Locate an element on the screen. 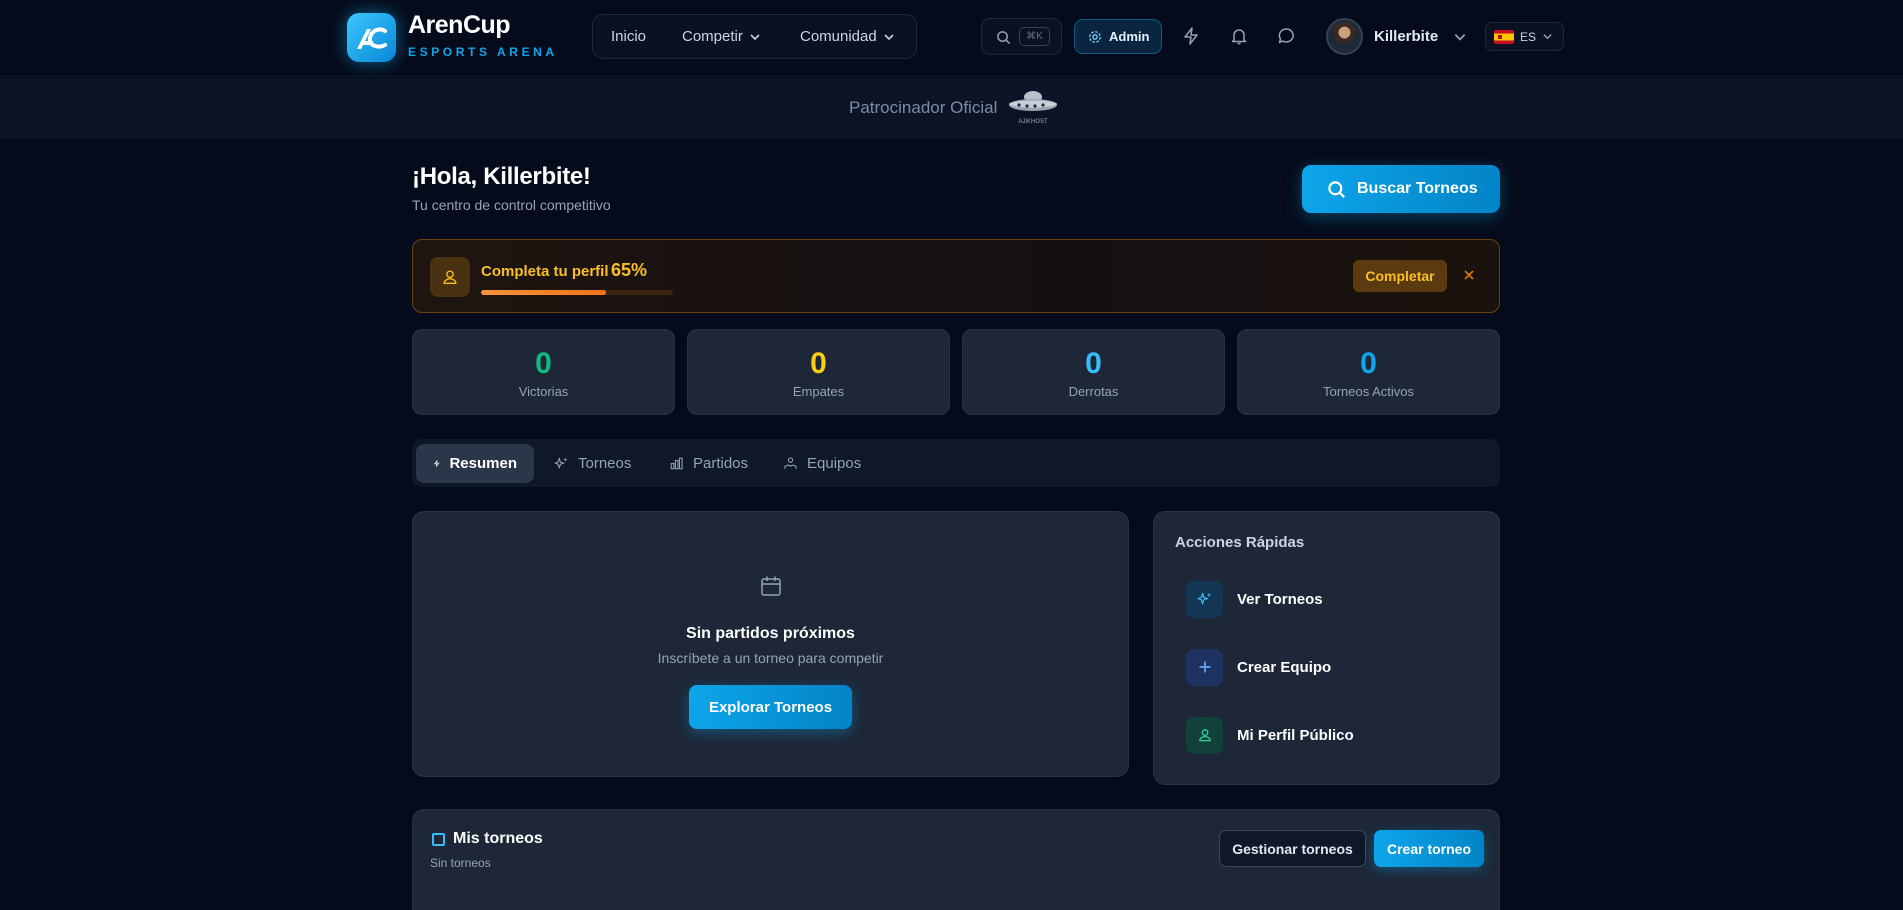 Image resolution: width=1903 pixels, height=910 pixels. plus-icon is located at coordinates (1204, 667).